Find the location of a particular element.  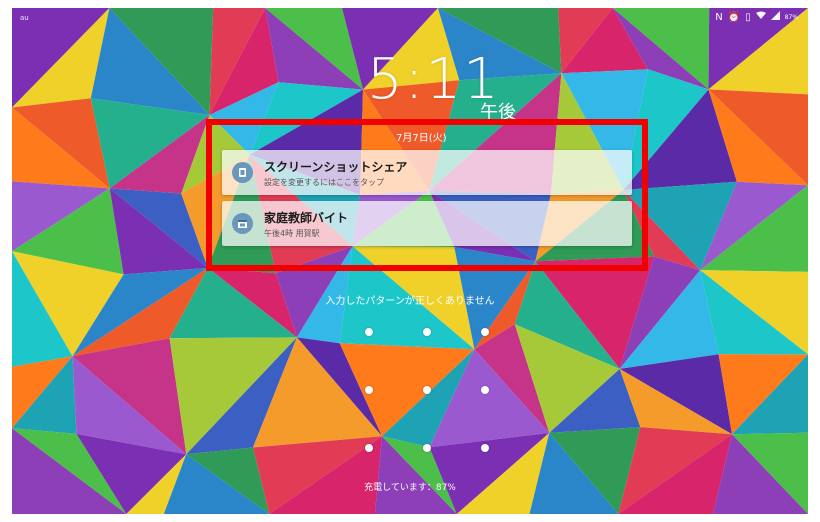

unlock-pattern-grid is located at coordinates (425, 386).